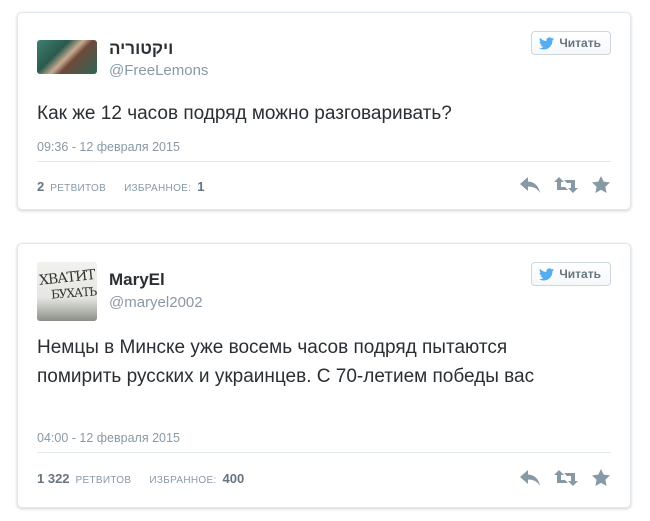  What do you see at coordinates (200, 186) in the screenshot?
I see `favorites-count: 1` at bounding box center [200, 186].